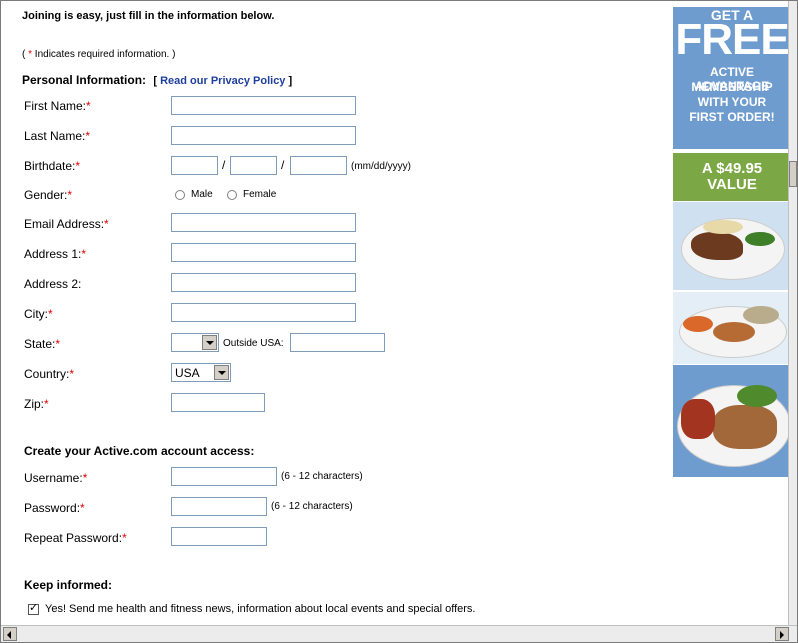 This screenshot has width=798, height=643. I want to click on vertical-scroll-thumb, so click(793, 174).